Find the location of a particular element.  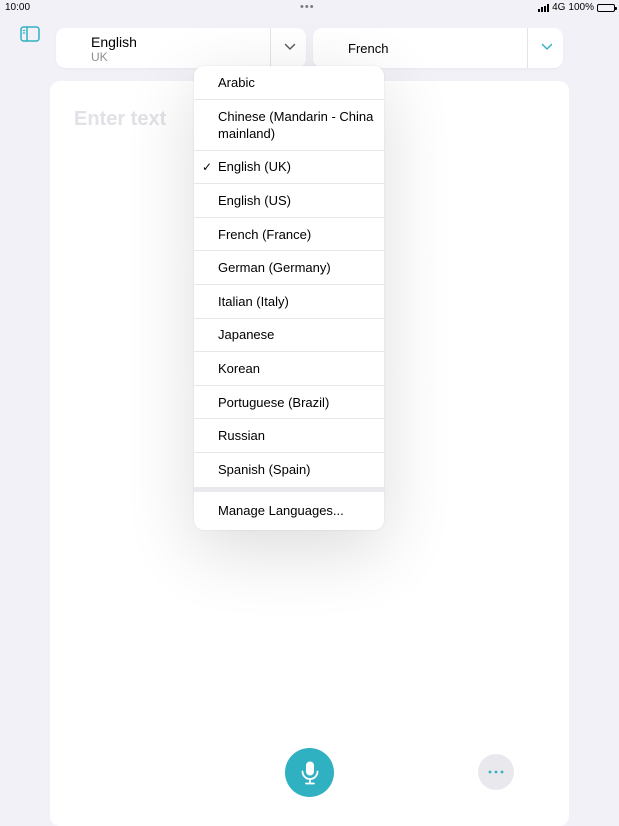

menu-item-german: German (Germany) is located at coordinates (289, 268).